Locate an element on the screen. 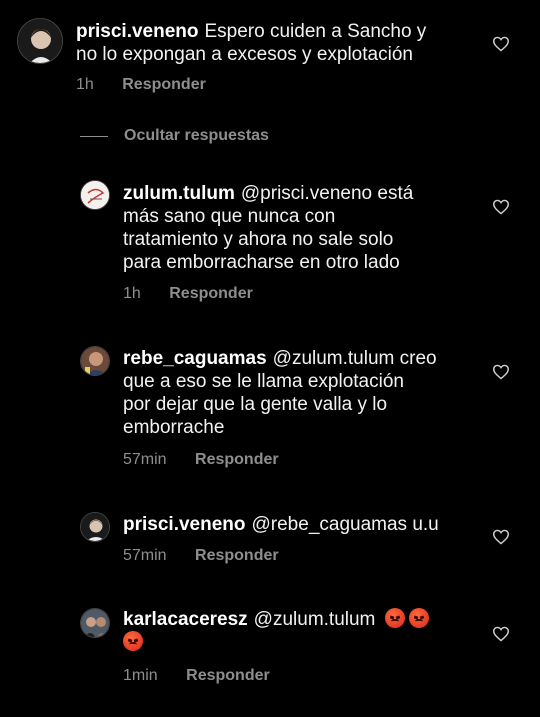 Image resolution: width=540 pixels, height=717 pixels. hide-replies-button: Ocultar respuestas is located at coordinates (174, 136).